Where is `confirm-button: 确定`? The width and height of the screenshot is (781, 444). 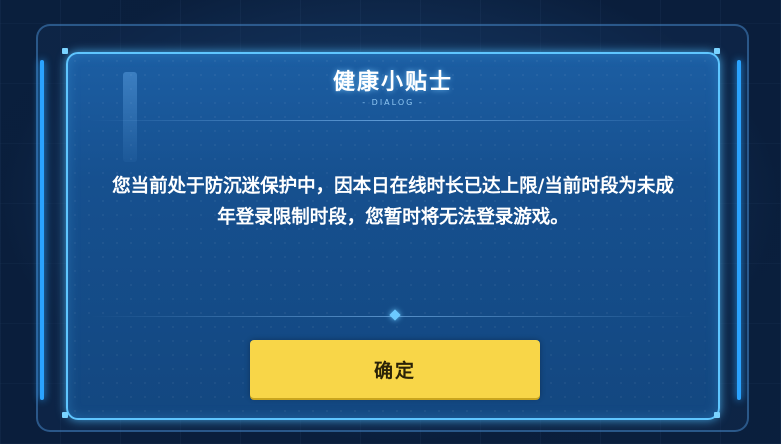 confirm-button: 确定 is located at coordinates (395, 369).